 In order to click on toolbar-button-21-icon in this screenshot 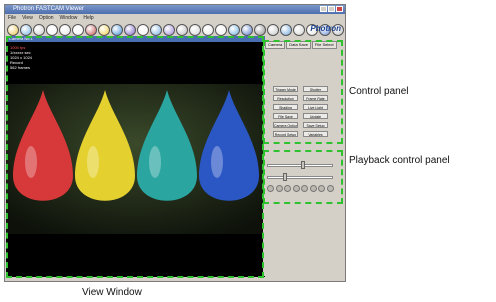, I will do `click(273, 29)`.